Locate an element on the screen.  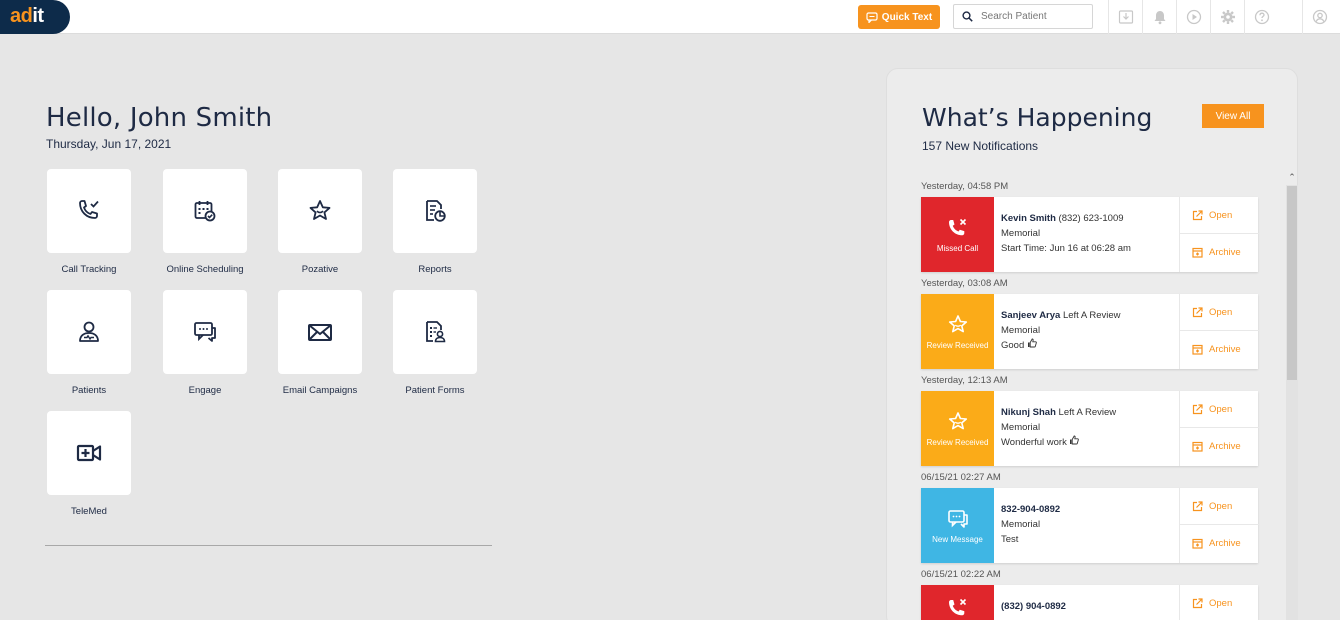
badge-label: Missed Call is located at coordinates (957, 248).